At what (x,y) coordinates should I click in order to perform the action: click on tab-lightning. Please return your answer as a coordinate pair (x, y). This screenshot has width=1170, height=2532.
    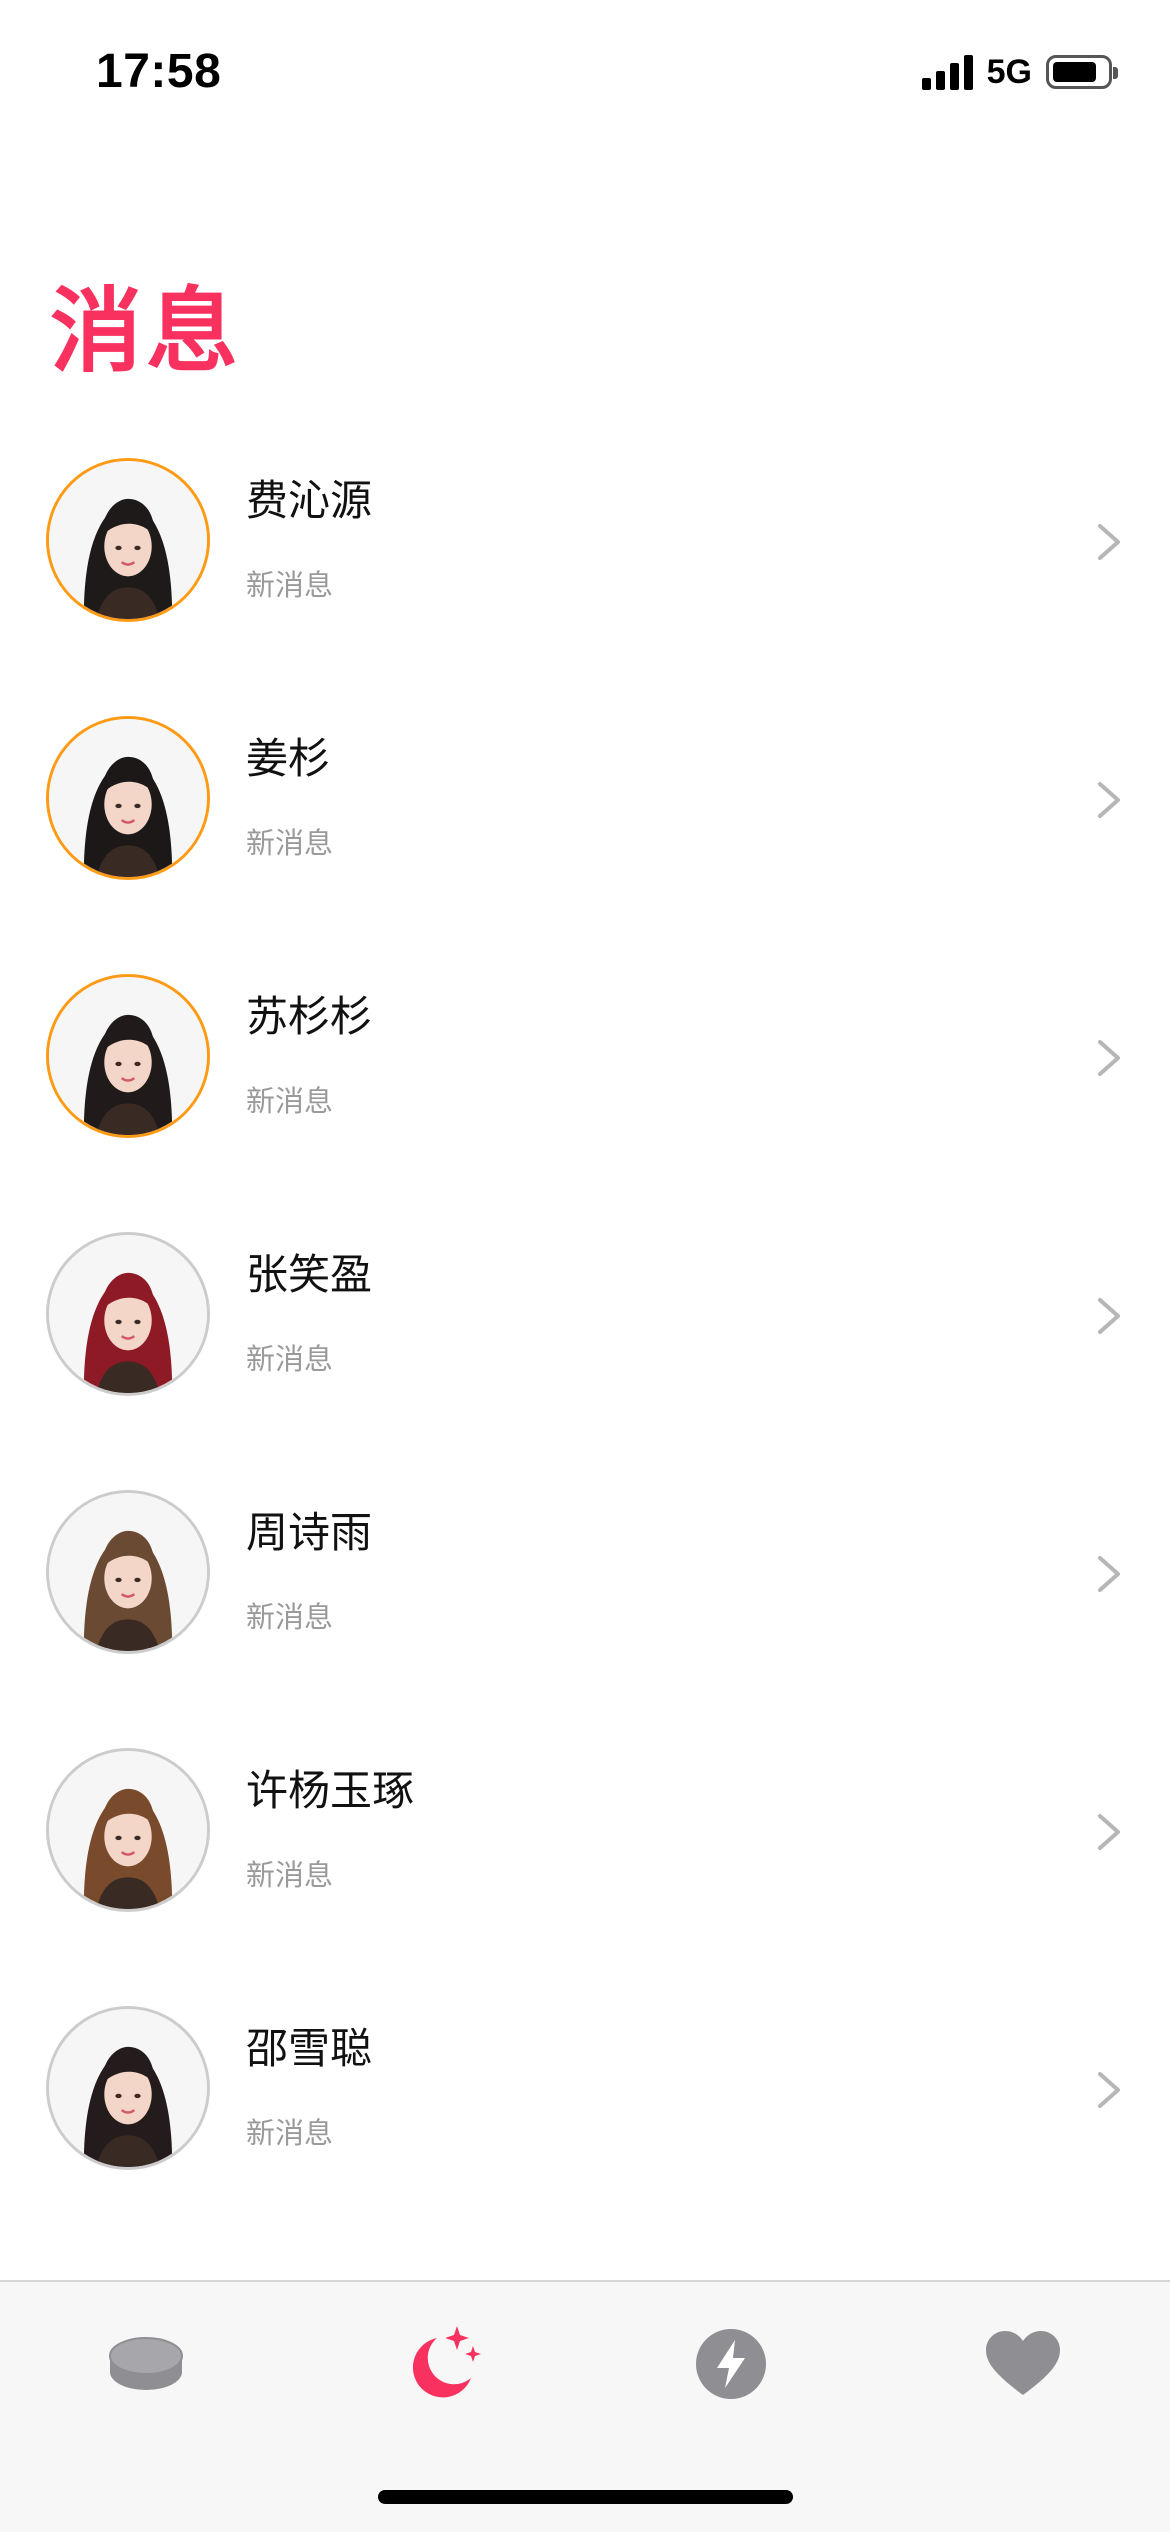
    Looking at the image, I should click on (731, 2364).